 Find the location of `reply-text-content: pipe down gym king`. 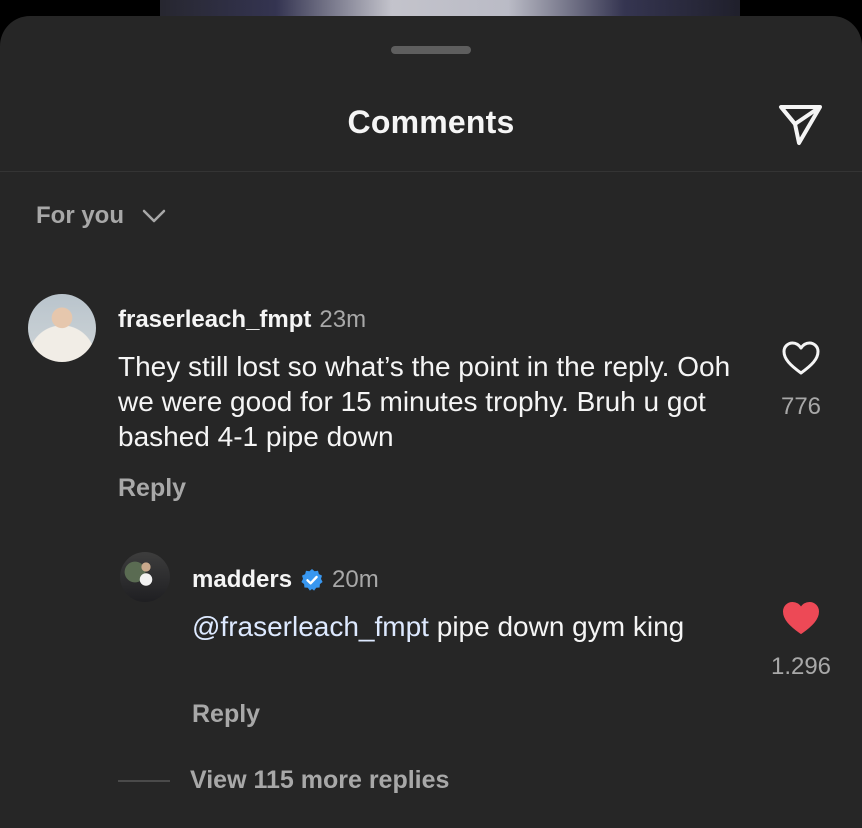

reply-text-content: pipe down gym king is located at coordinates (556, 626).